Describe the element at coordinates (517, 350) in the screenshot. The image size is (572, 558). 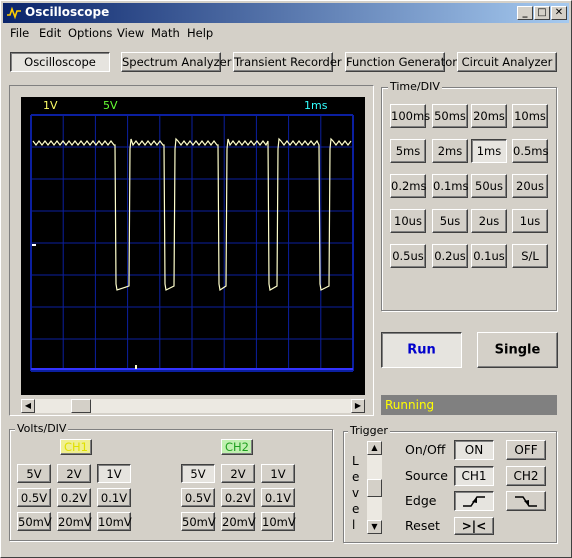
I see `single-button: Single` at that location.